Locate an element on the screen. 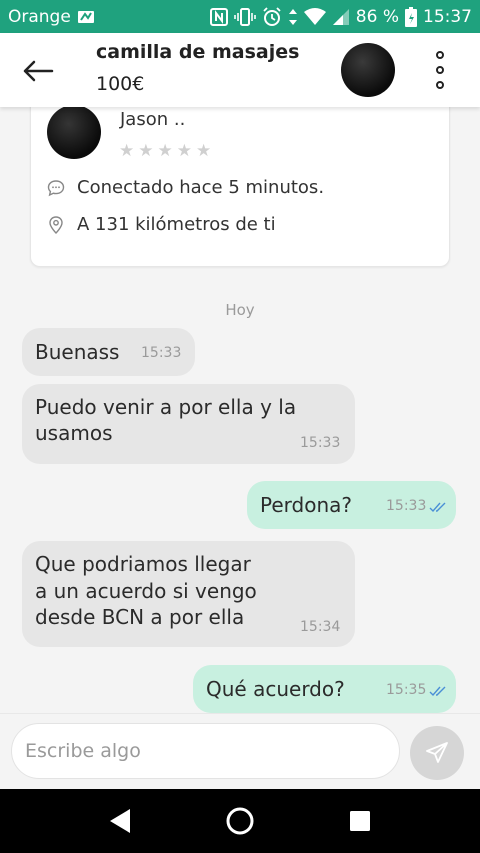 This screenshot has width=480, height=853. app-notification-icon is located at coordinates (86, 17).